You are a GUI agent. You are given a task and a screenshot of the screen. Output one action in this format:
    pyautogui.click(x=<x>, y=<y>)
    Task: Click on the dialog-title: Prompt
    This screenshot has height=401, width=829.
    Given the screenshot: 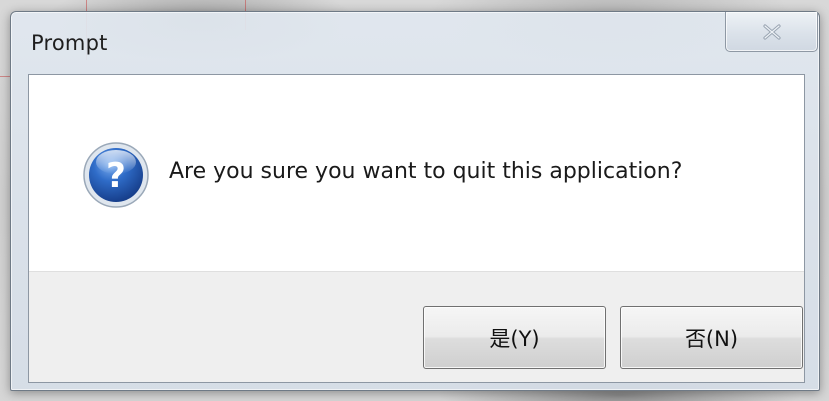 What is the action you would take?
    pyautogui.click(x=69, y=43)
    